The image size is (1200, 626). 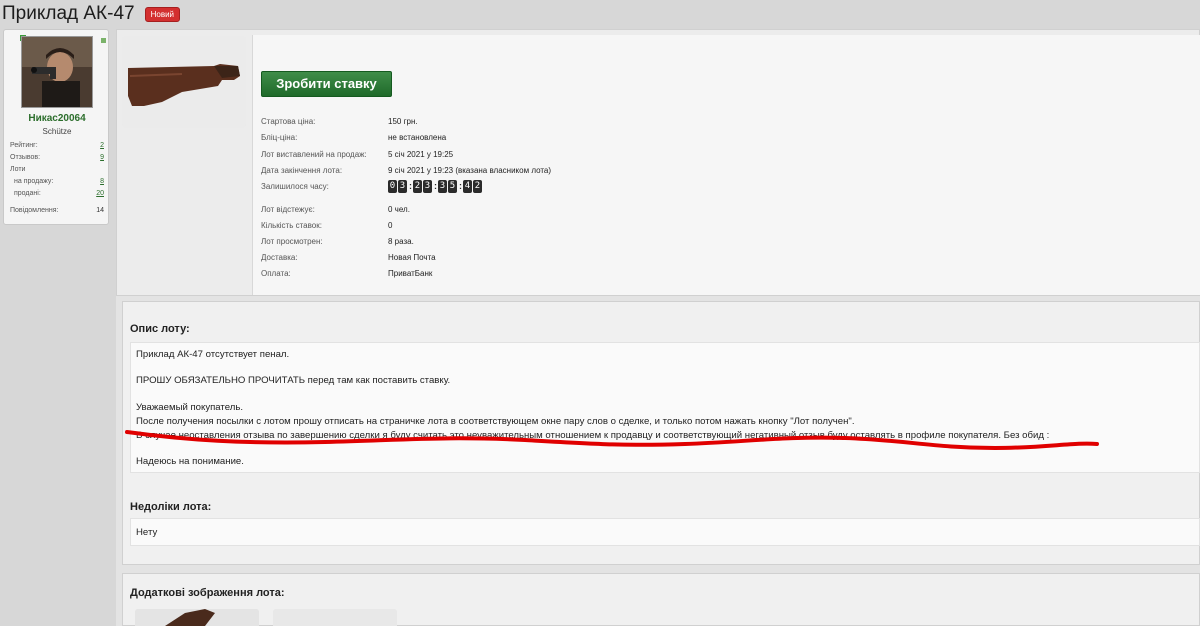 What do you see at coordinates (100, 193) in the screenshot?
I see `stat-sold-value: 20` at bounding box center [100, 193].